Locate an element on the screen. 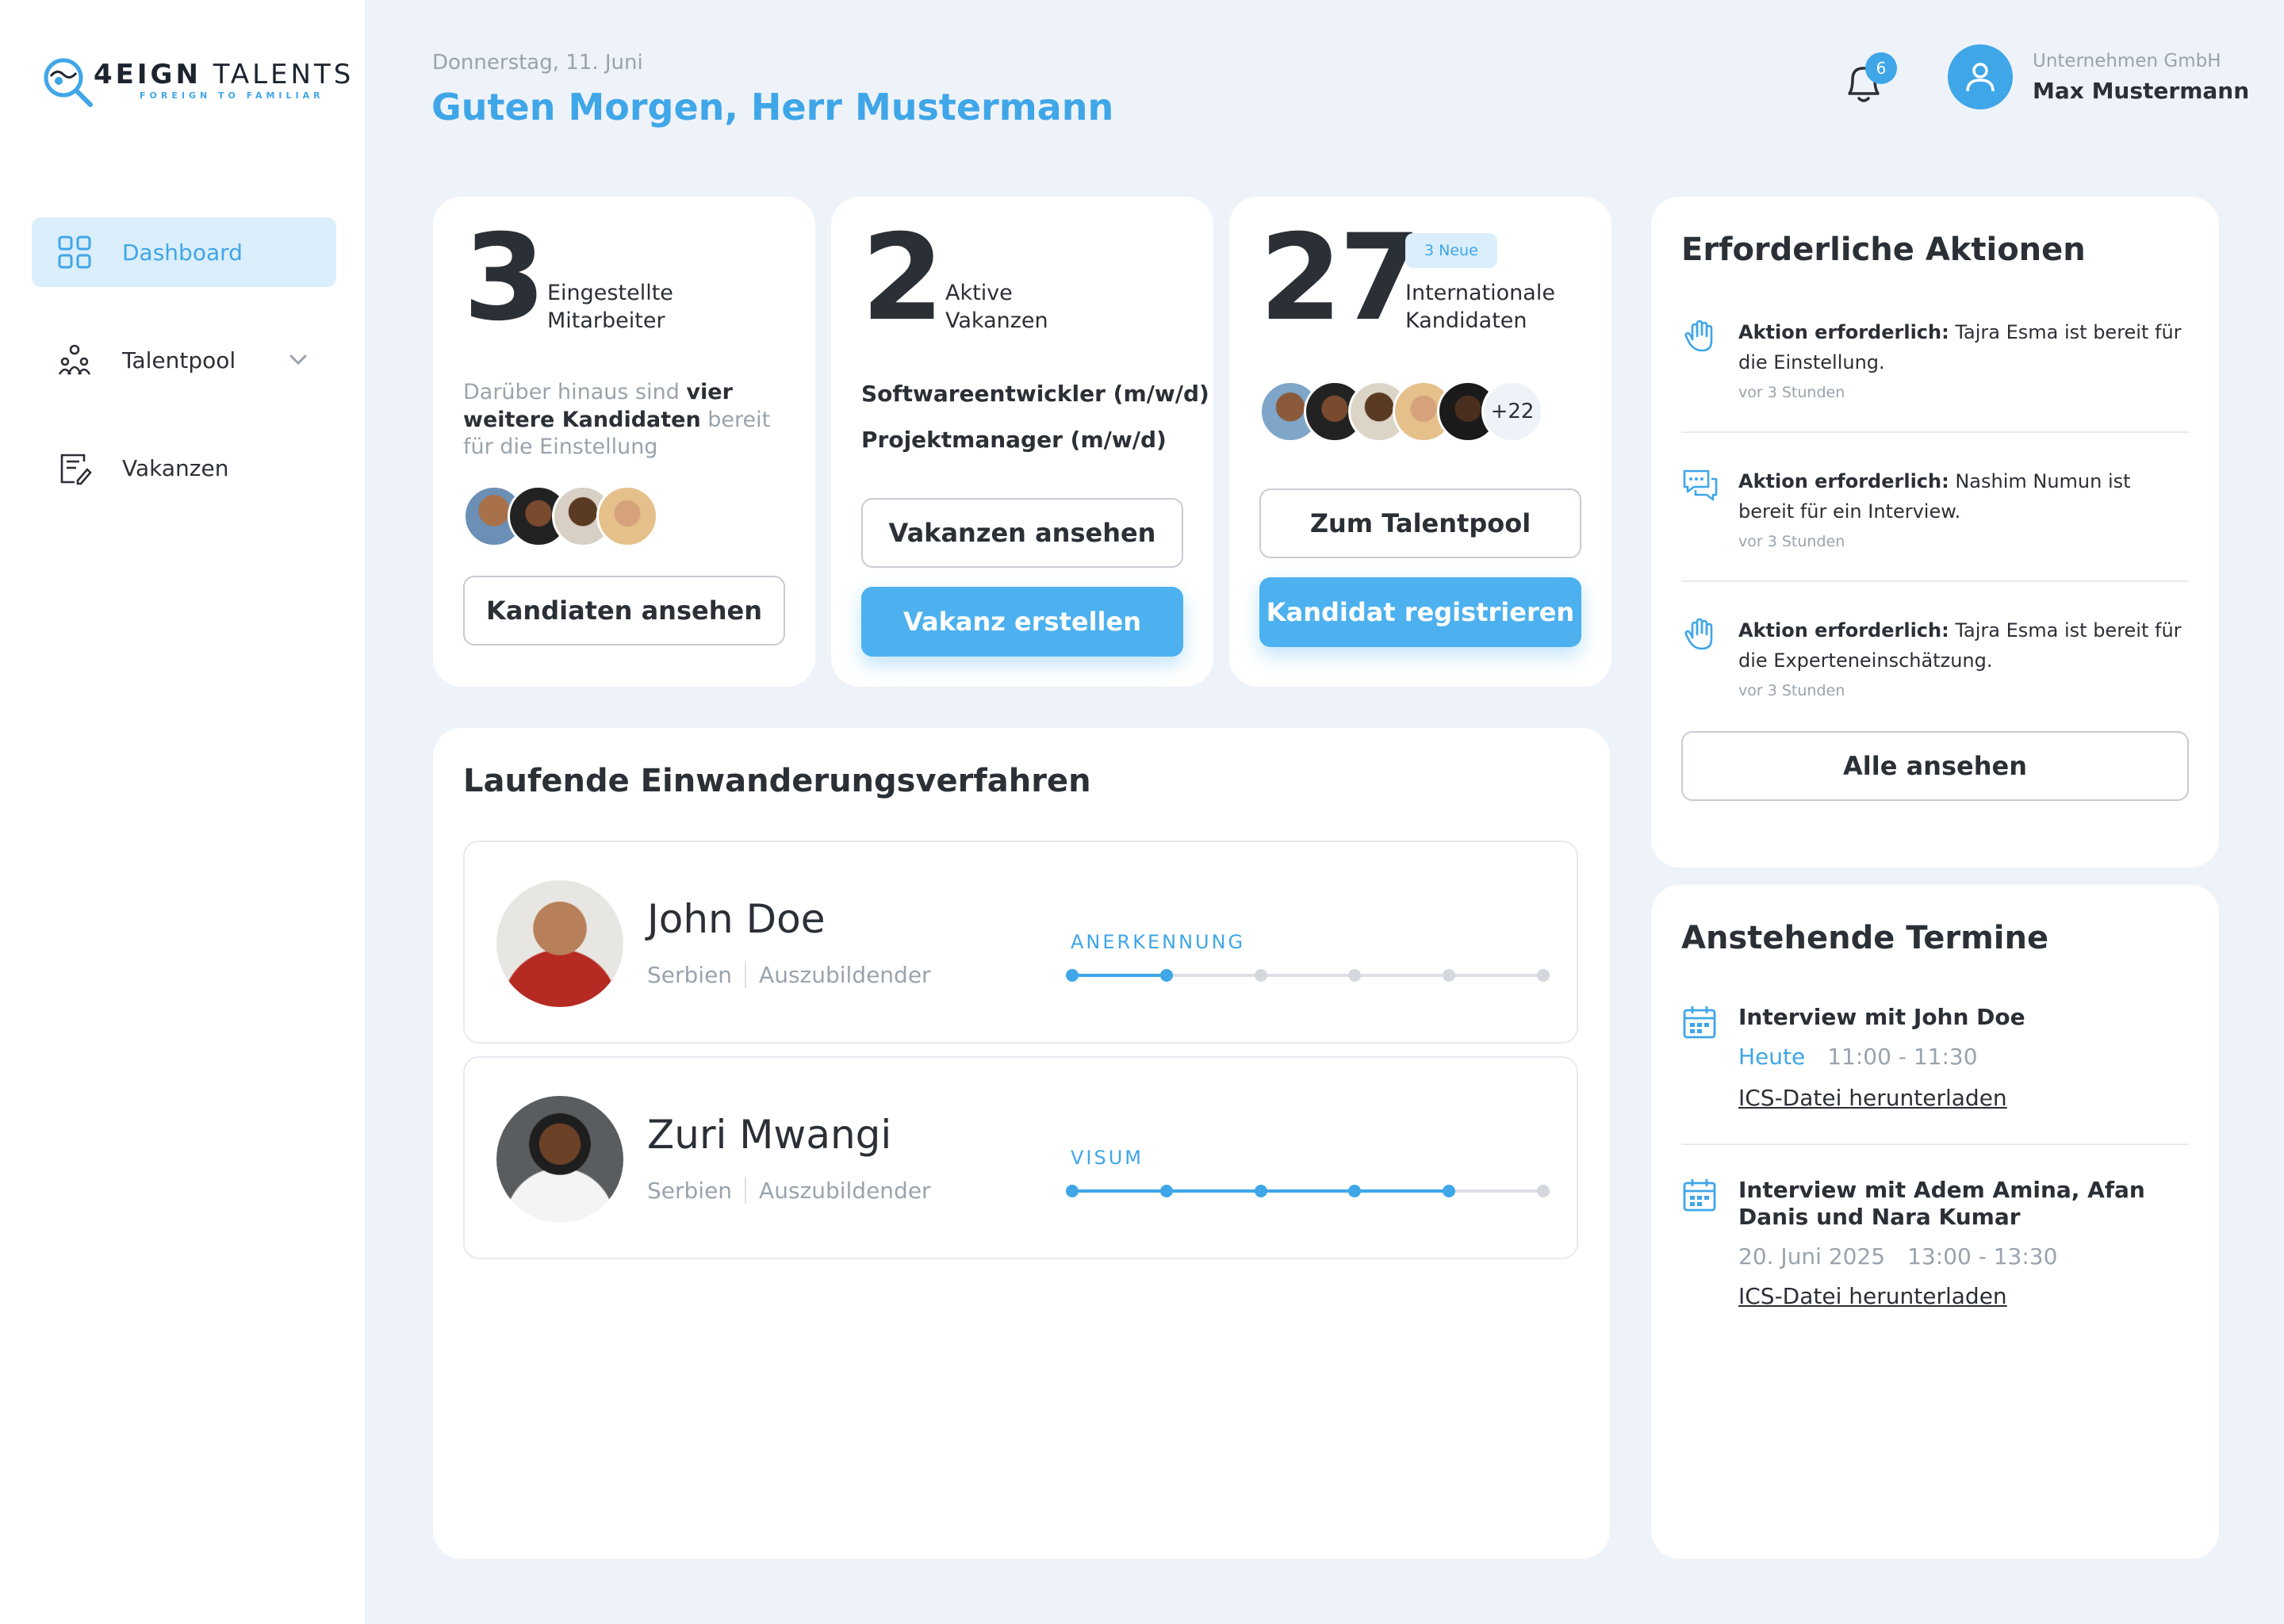 This screenshot has height=1624, width=2284. sidebar-item-label: Talentpool is located at coordinates (179, 360).